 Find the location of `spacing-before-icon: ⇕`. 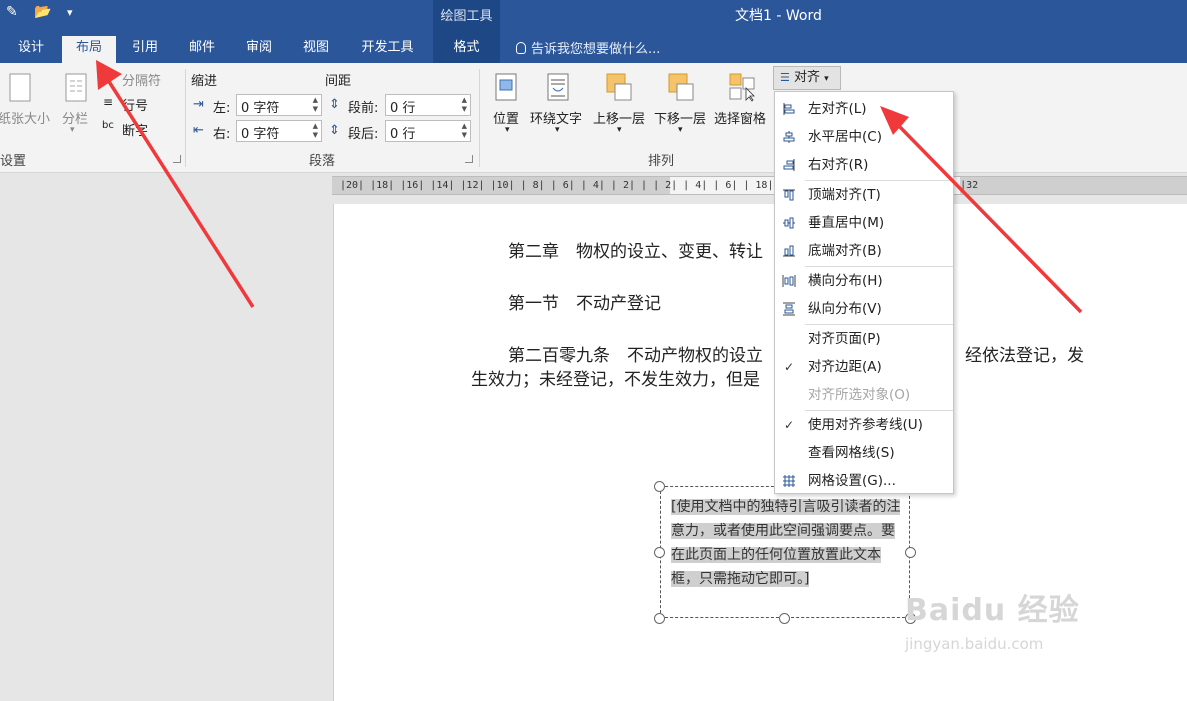

spacing-before-icon: ⇕ is located at coordinates (334, 104).